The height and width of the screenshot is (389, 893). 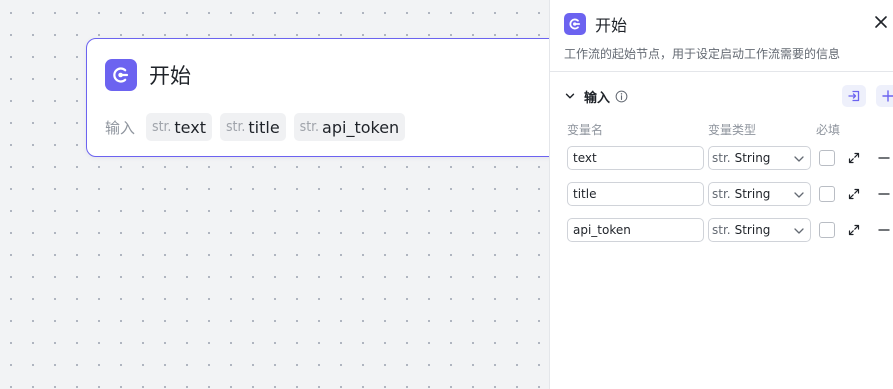 I want to click on add-variable-button, so click(x=884, y=96).